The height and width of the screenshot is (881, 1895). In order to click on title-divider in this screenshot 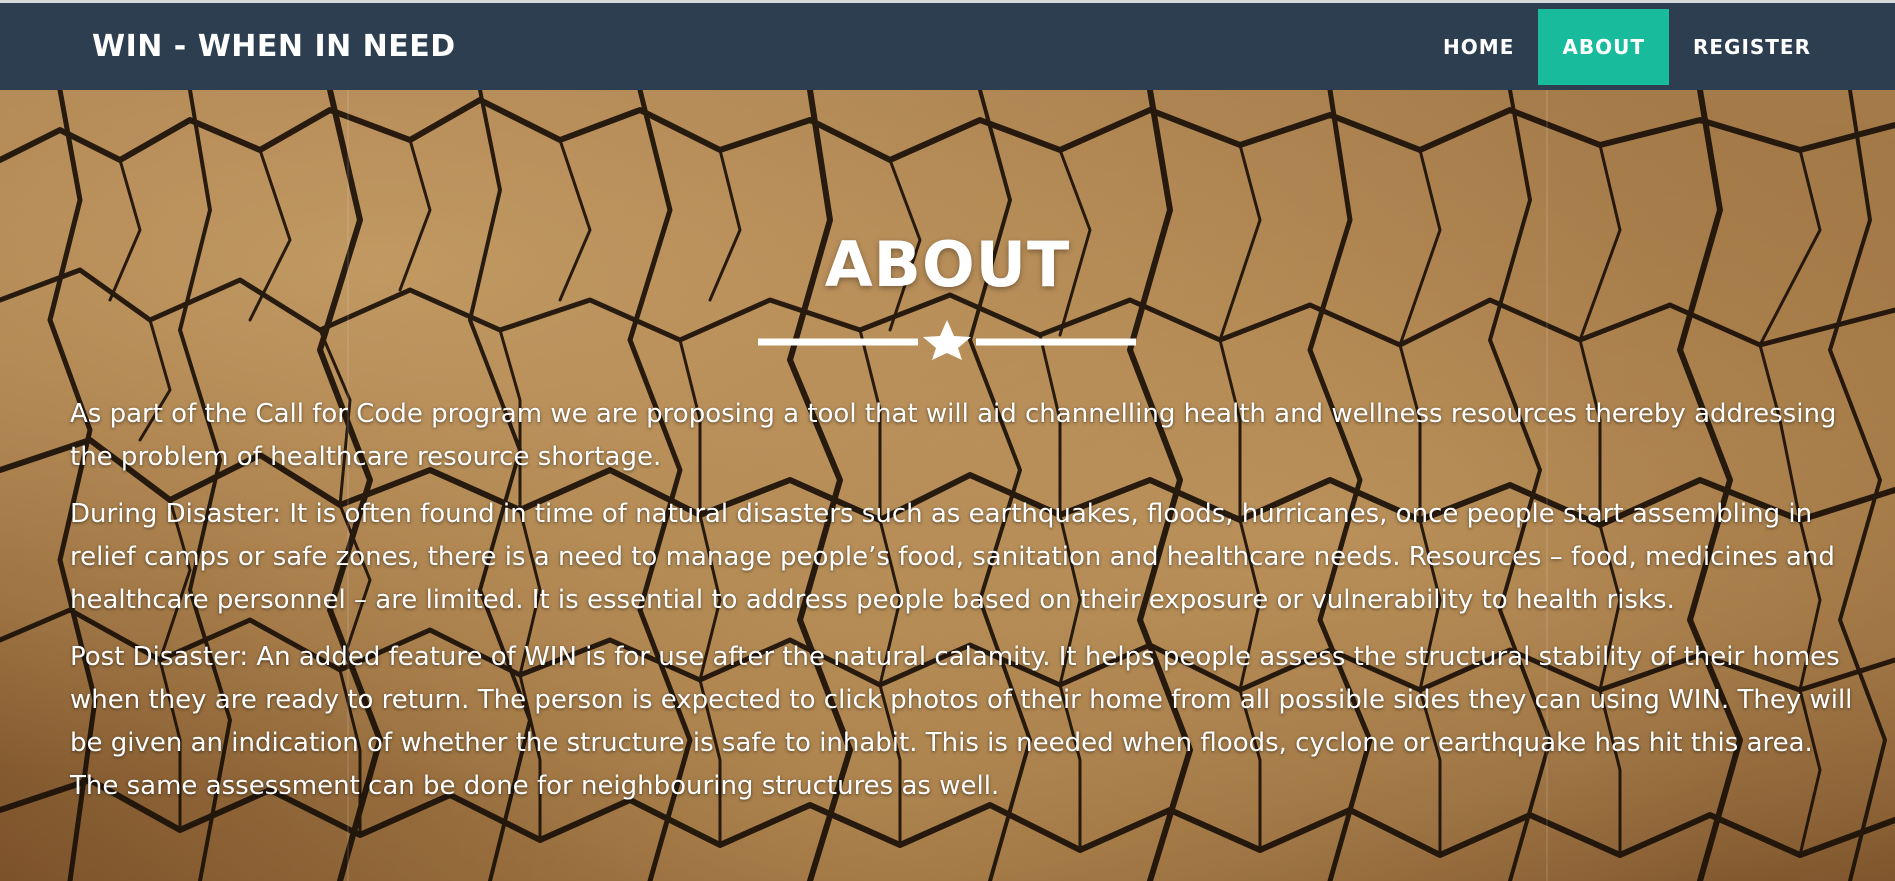, I will do `click(947, 340)`.